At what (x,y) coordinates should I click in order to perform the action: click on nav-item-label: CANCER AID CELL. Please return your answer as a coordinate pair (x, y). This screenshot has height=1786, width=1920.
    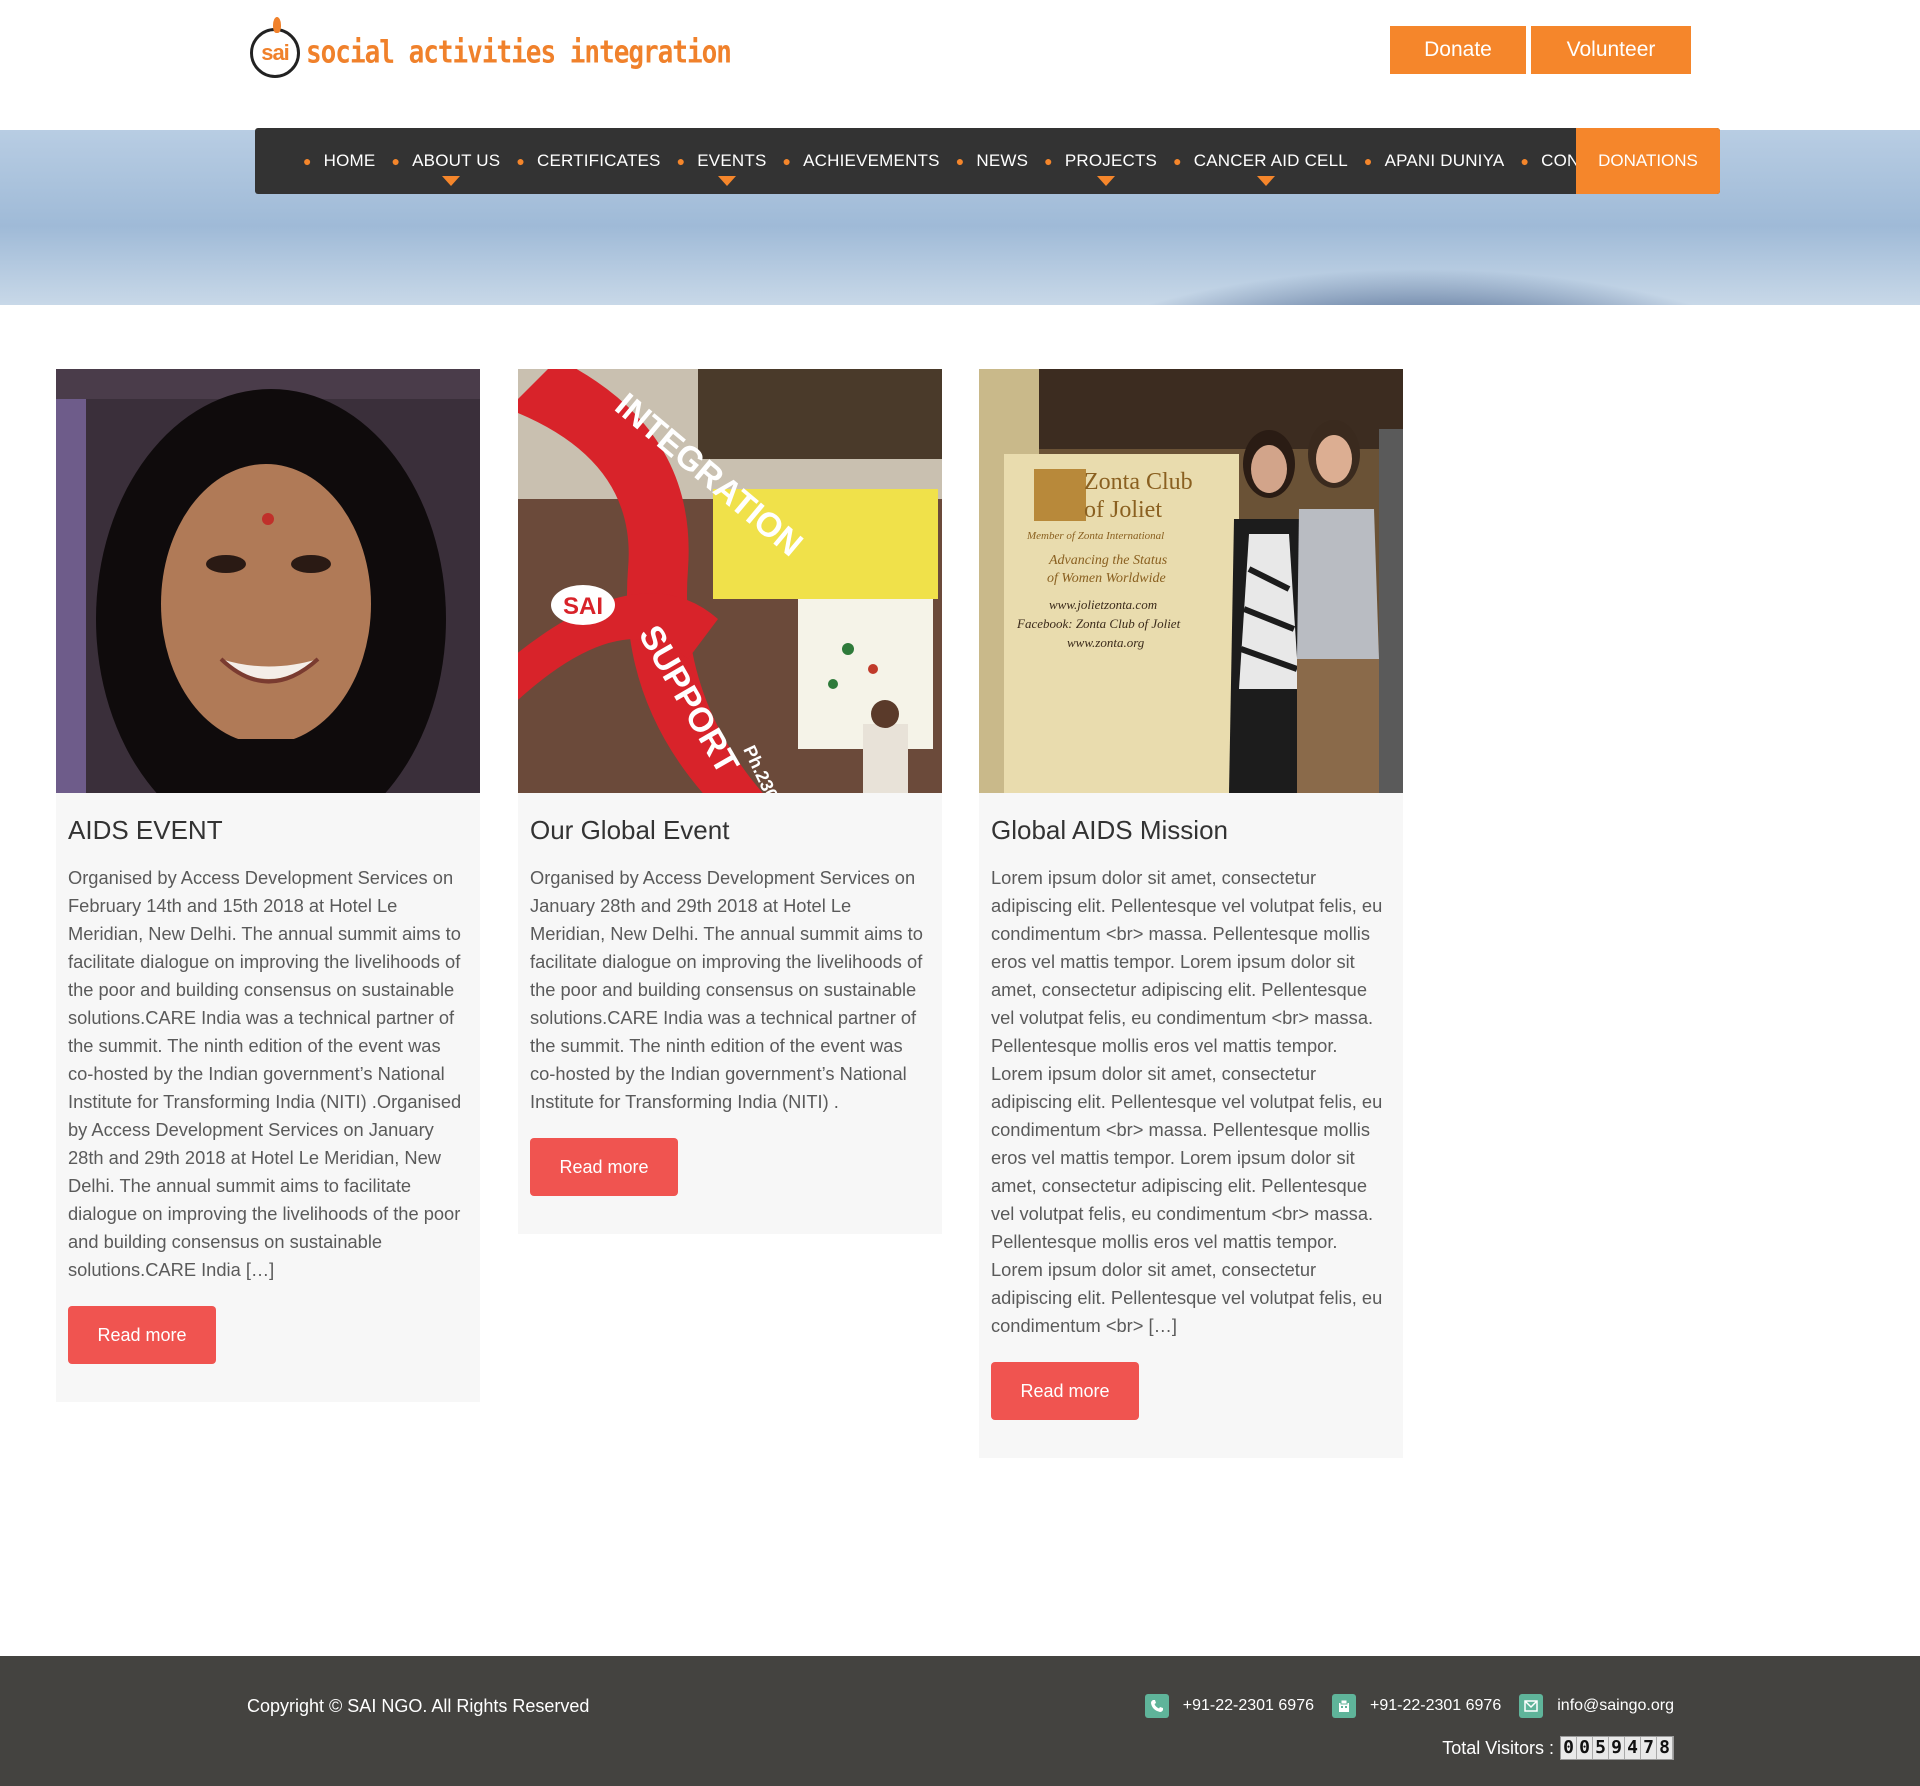
    Looking at the image, I should click on (1270, 160).